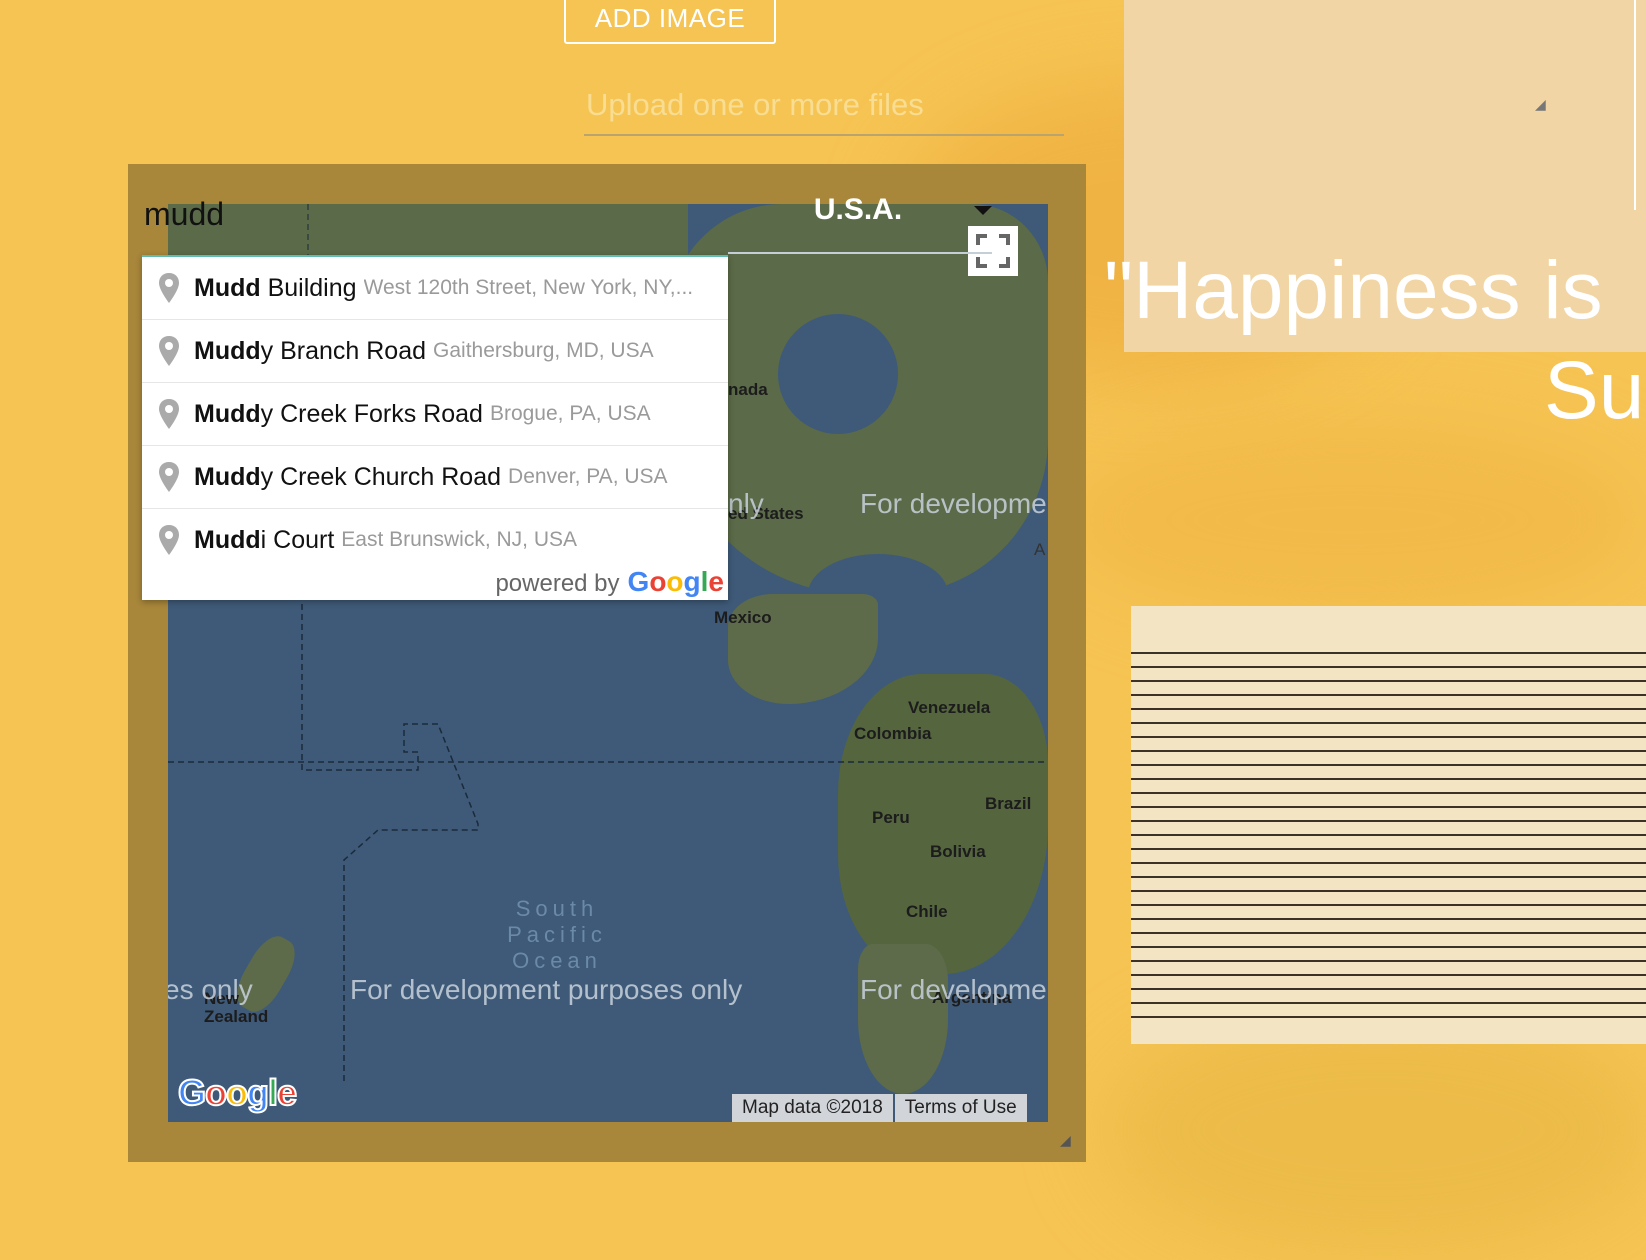  What do you see at coordinates (459, 539) in the screenshot?
I see `autocomplete-item-secondary: East Brunswick, NJ, USA` at bounding box center [459, 539].